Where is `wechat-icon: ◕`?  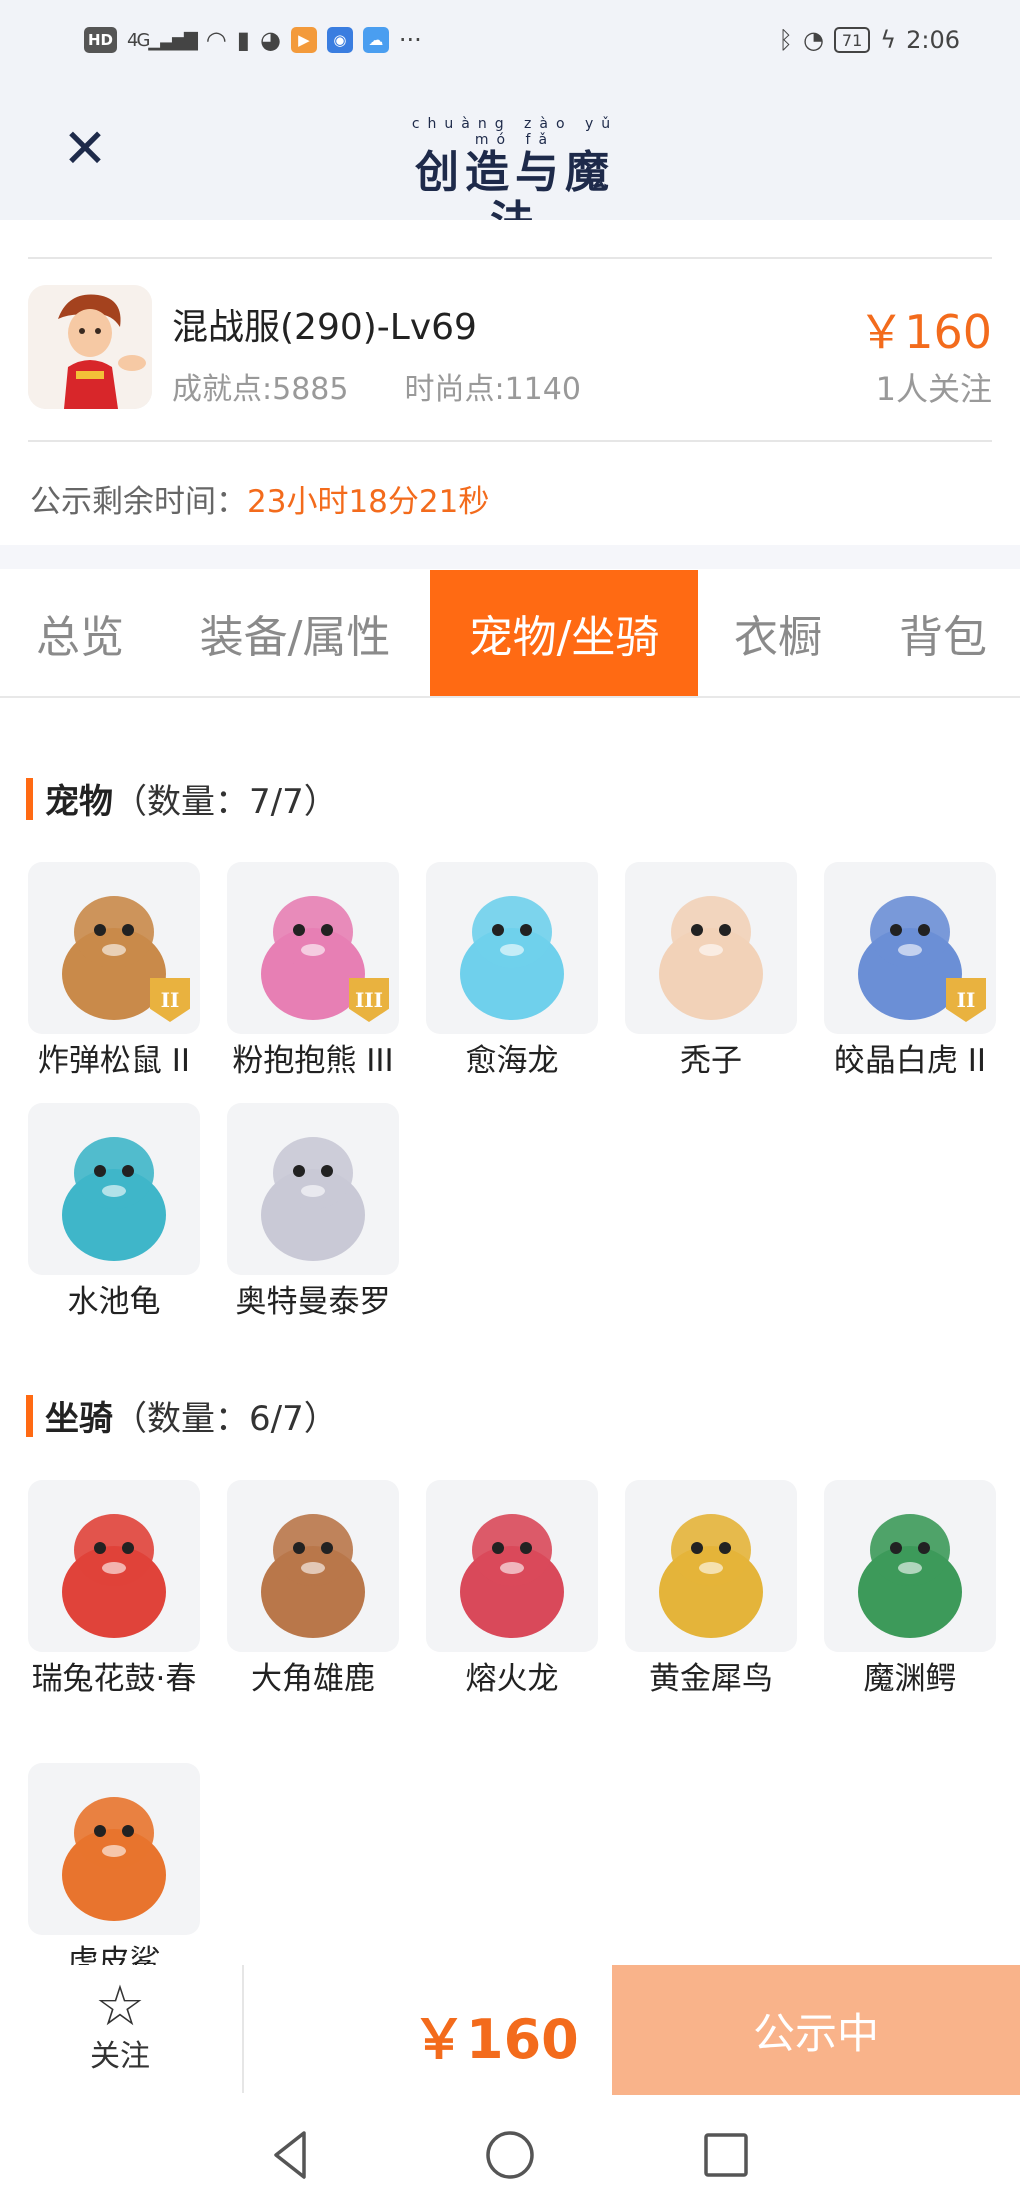
wechat-icon: ◕ is located at coordinates (270, 40).